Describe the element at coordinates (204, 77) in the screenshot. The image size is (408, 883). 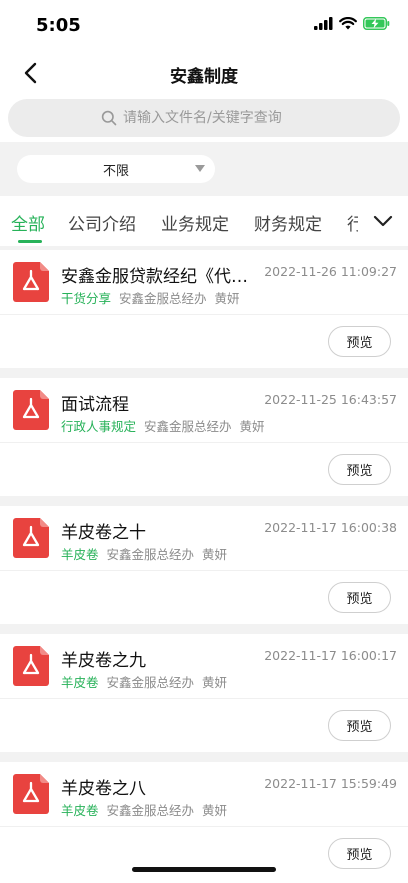
I see `page-title: 安鑫制度` at that location.